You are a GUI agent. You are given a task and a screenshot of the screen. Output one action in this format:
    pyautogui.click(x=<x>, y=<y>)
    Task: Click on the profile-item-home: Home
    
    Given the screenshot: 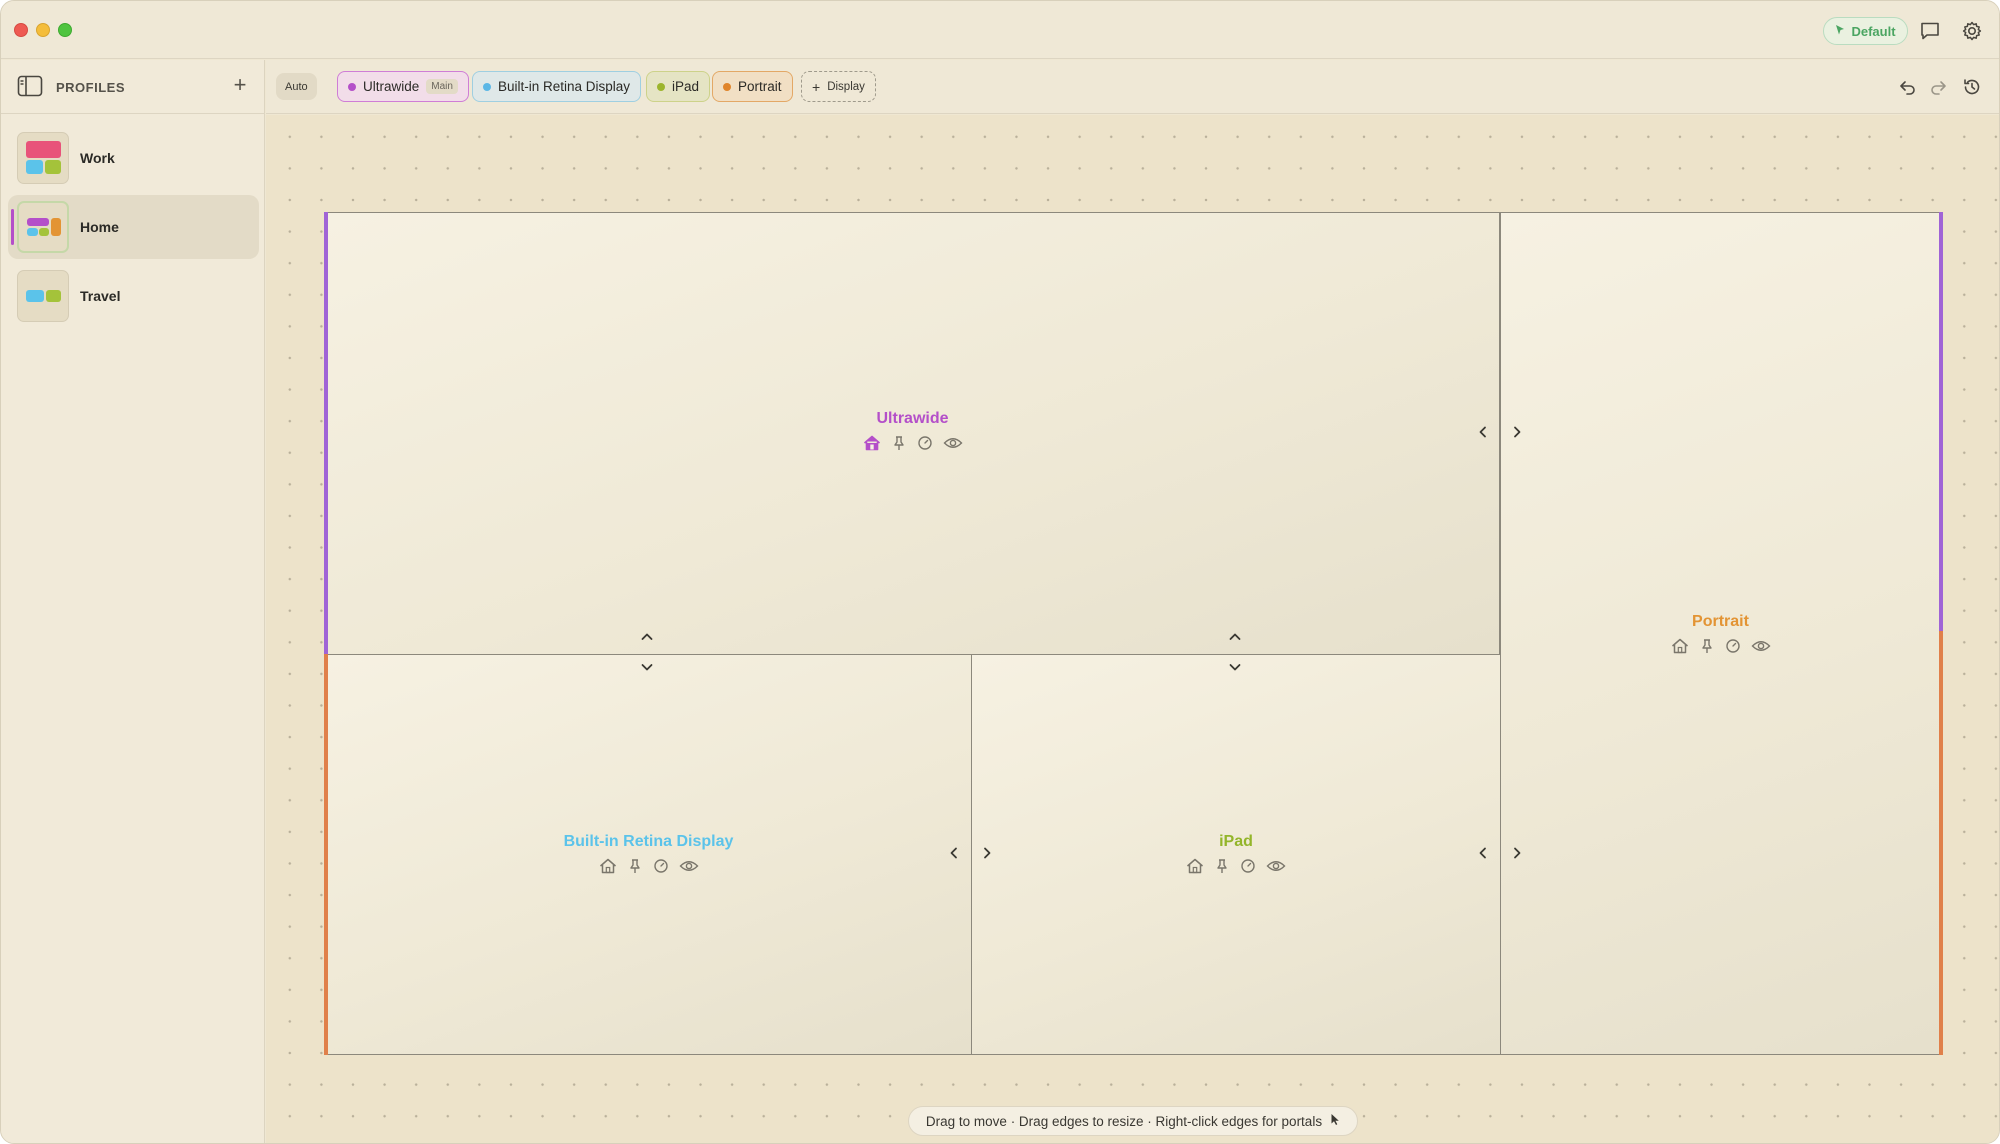 What is the action you would take?
    pyautogui.click(x=133, y=227)
    